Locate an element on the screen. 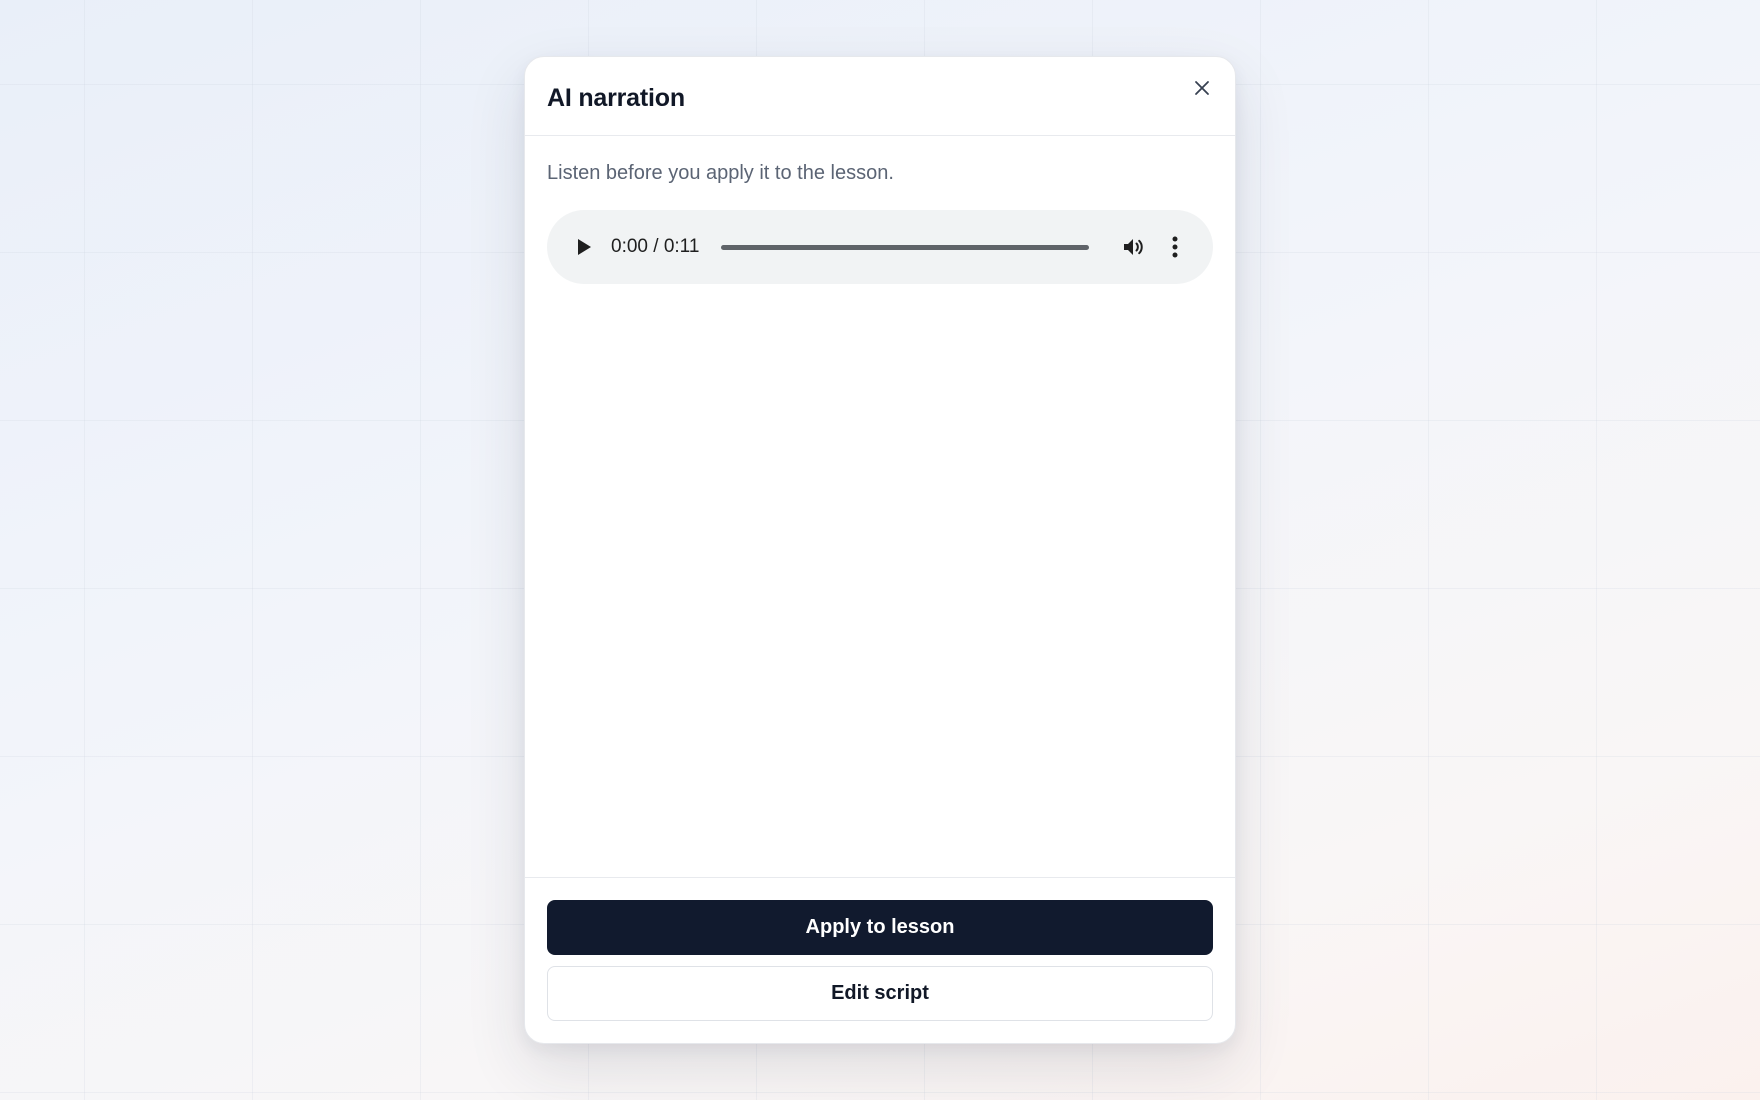 This screenshot has width=1760, height=1100. play-button is located at coordinates (584, 247).